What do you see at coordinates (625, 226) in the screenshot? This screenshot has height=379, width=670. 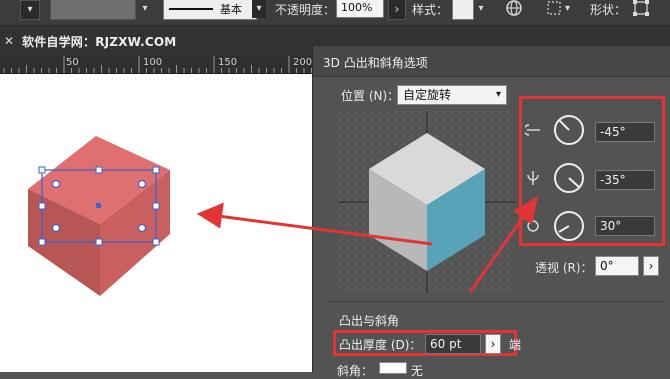 I see `z-rotation-input: 30°` at bounding box center [625, 226].